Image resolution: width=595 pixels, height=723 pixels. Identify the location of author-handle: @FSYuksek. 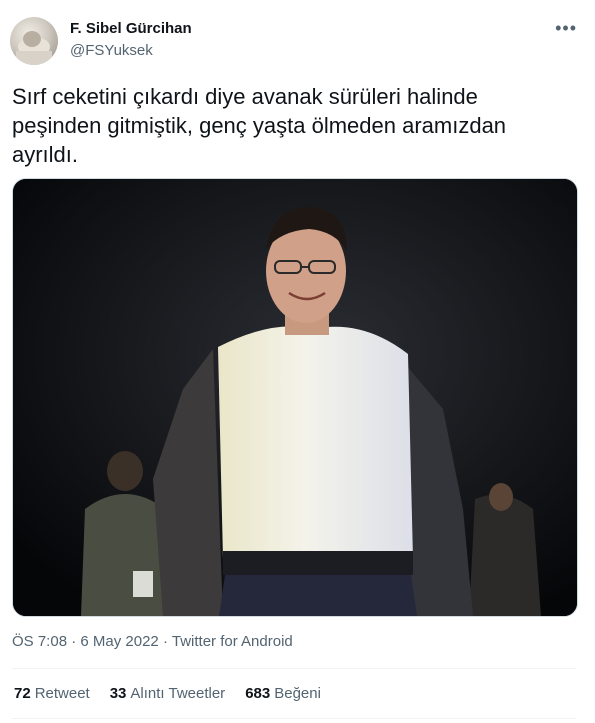
(111, 50).